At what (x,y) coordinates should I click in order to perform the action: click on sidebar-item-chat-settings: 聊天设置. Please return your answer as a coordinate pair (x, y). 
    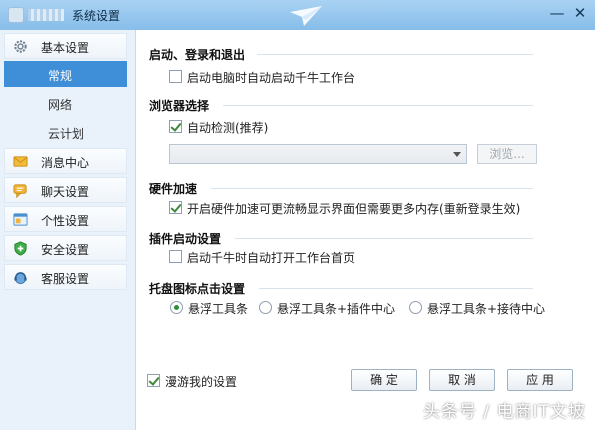
    Looking at the image, I should click on (65, 190).